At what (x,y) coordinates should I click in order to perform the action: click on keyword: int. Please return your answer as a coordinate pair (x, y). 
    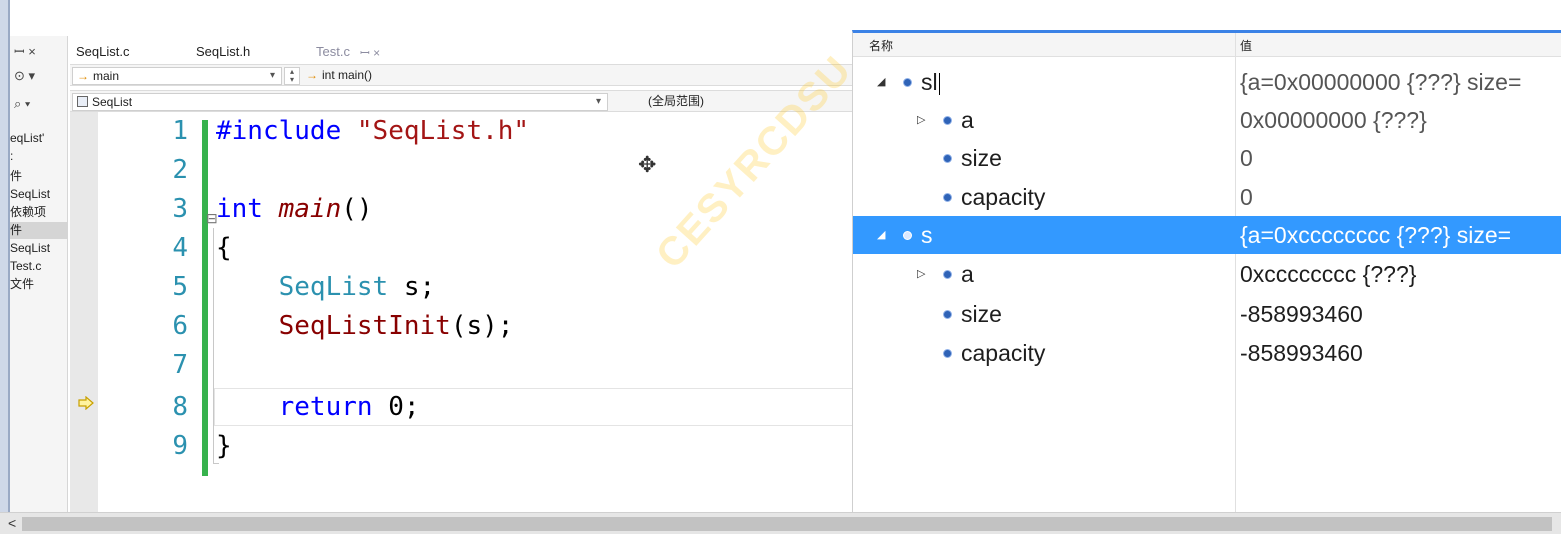
    Looking at the image, I should click on (239, 209).